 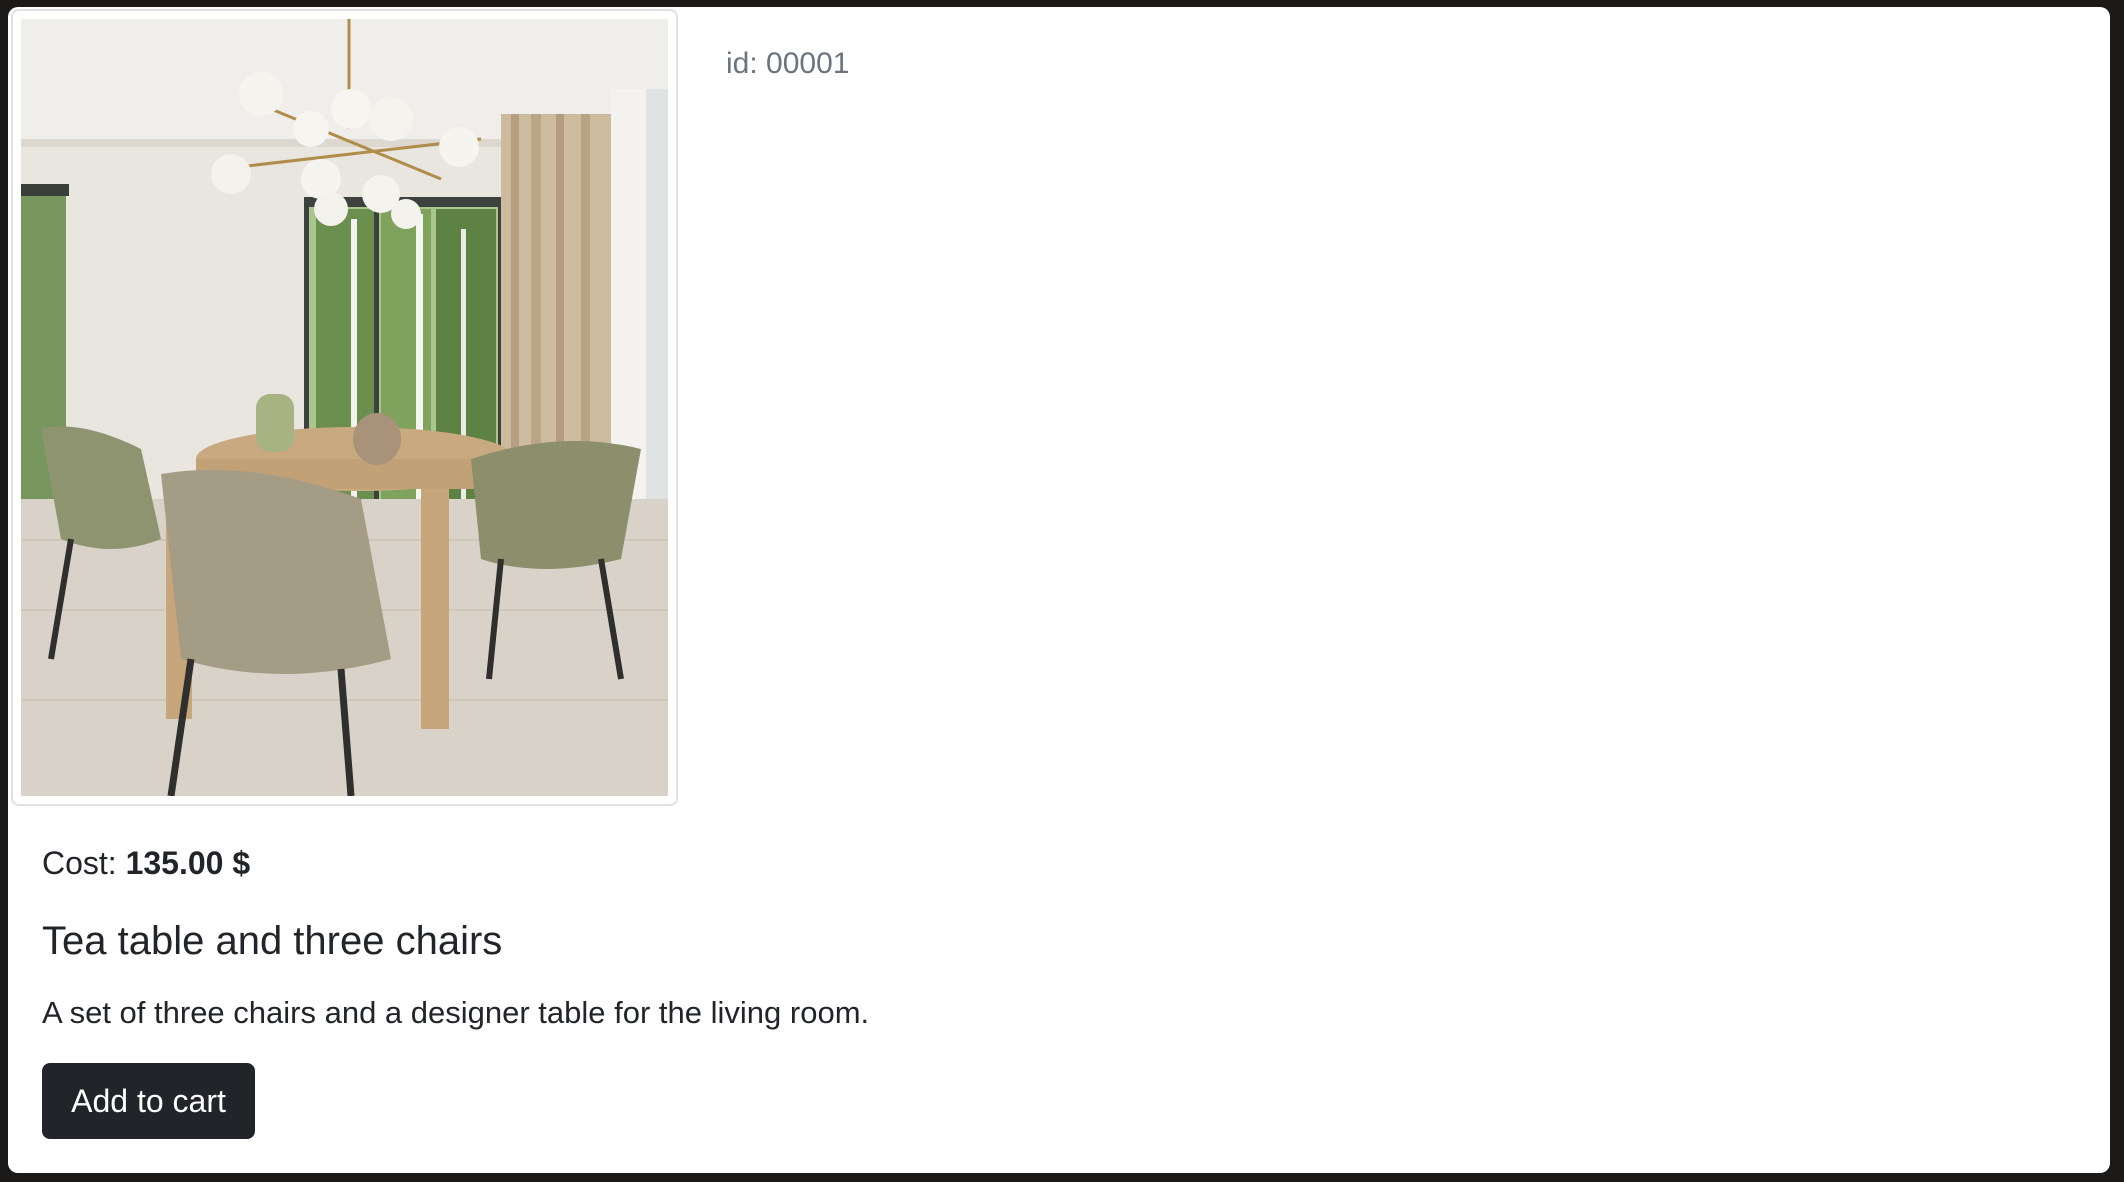 I want to click on add-to-cart-button: Add to cart, so click(x=148, y=1101).